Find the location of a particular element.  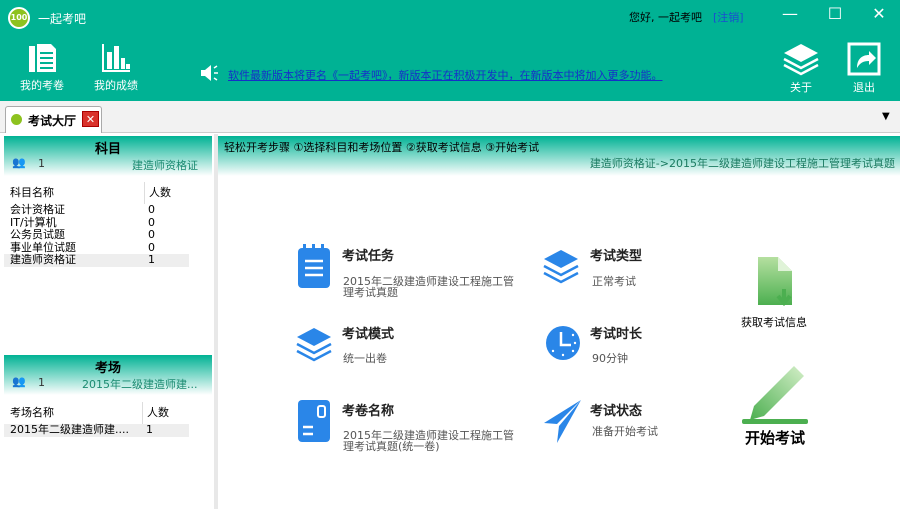

subjects-header: 科目 👥 1 建造师资格证 is located at coordinates (108, 156).